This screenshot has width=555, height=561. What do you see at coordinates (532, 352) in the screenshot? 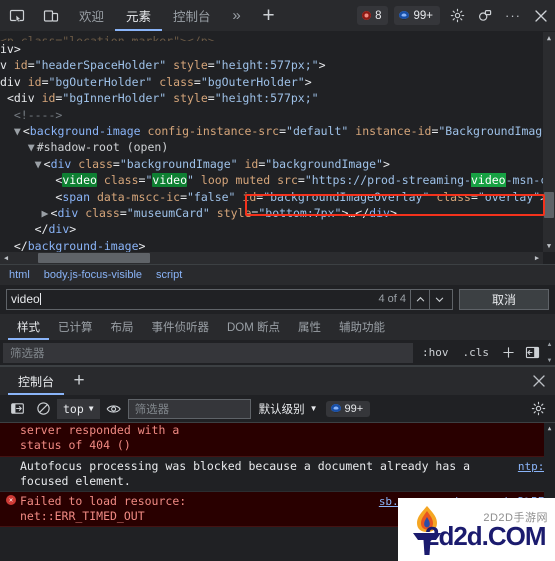
I see `panel-toggle-icon` at bounding box center [532, 352].